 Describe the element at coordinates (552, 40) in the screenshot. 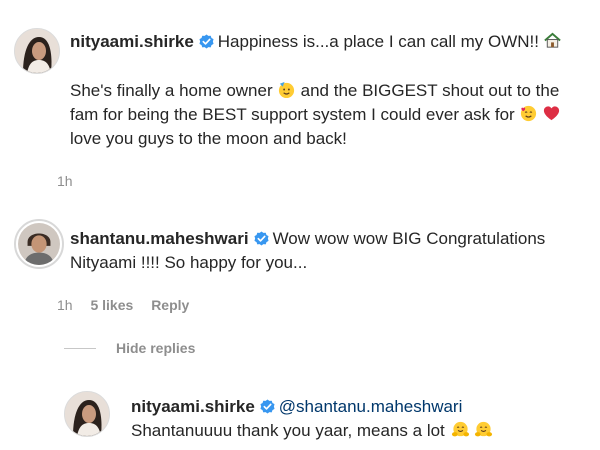

I see `house-emoji-icon` at that location.